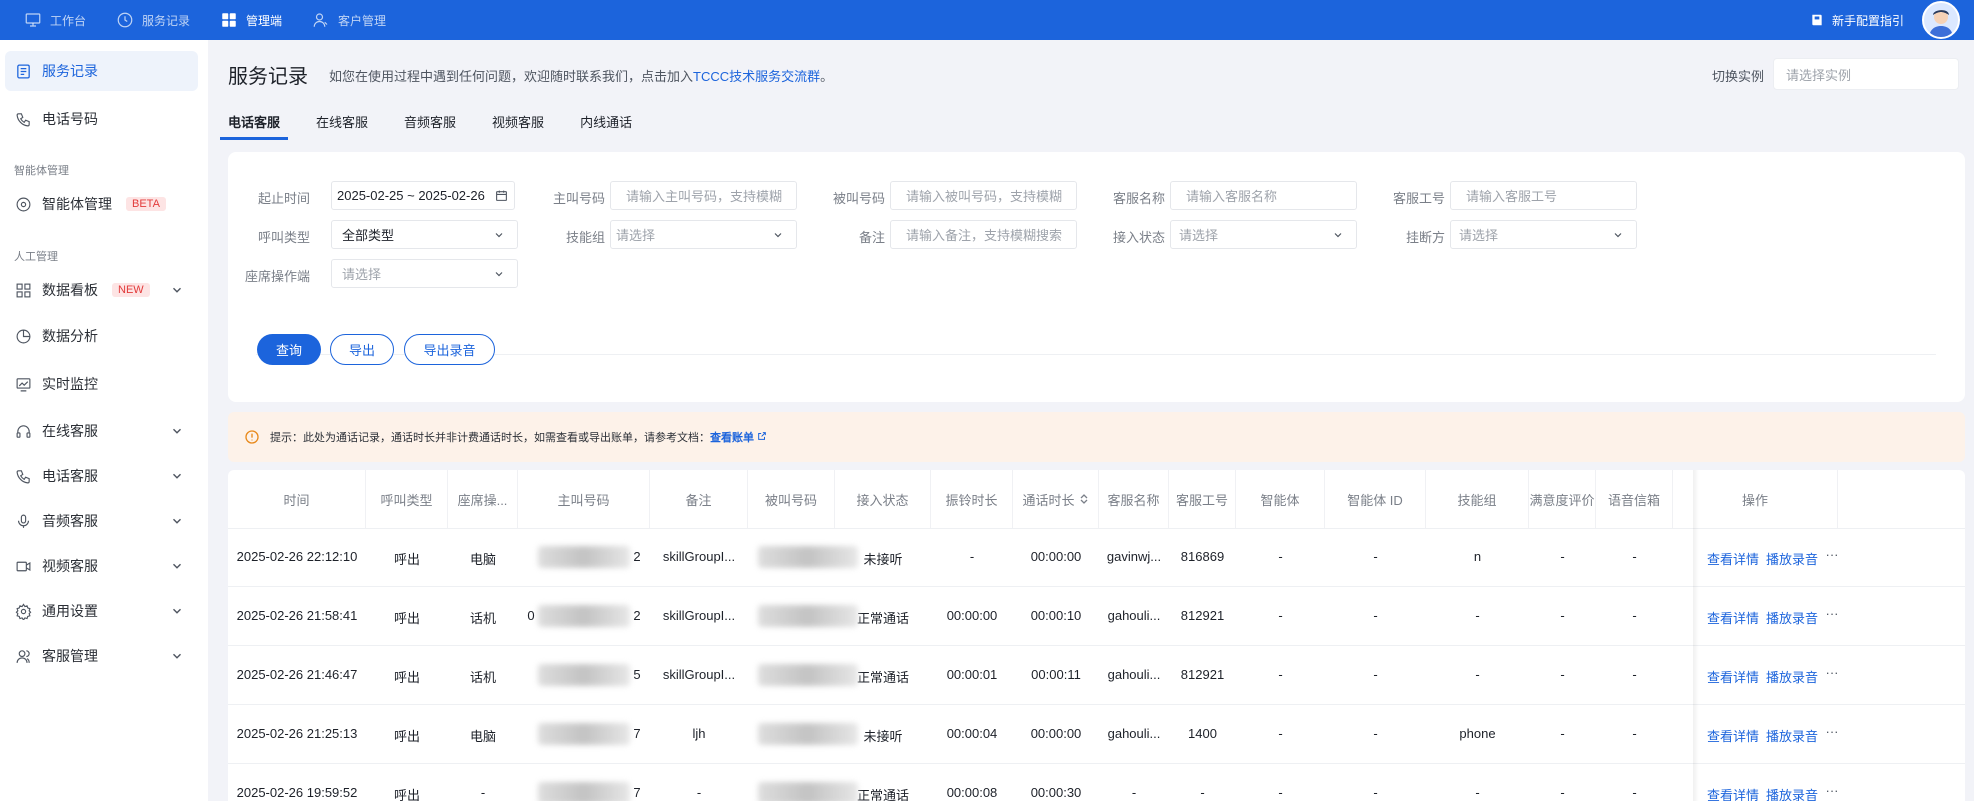 The width and height of the screenshot is (1974, 801). What do you see at coordinates (1263, 195) in the screenshot?
I see `agent-name-input: 请输入客服名称` at bounding box center [1263, 195].